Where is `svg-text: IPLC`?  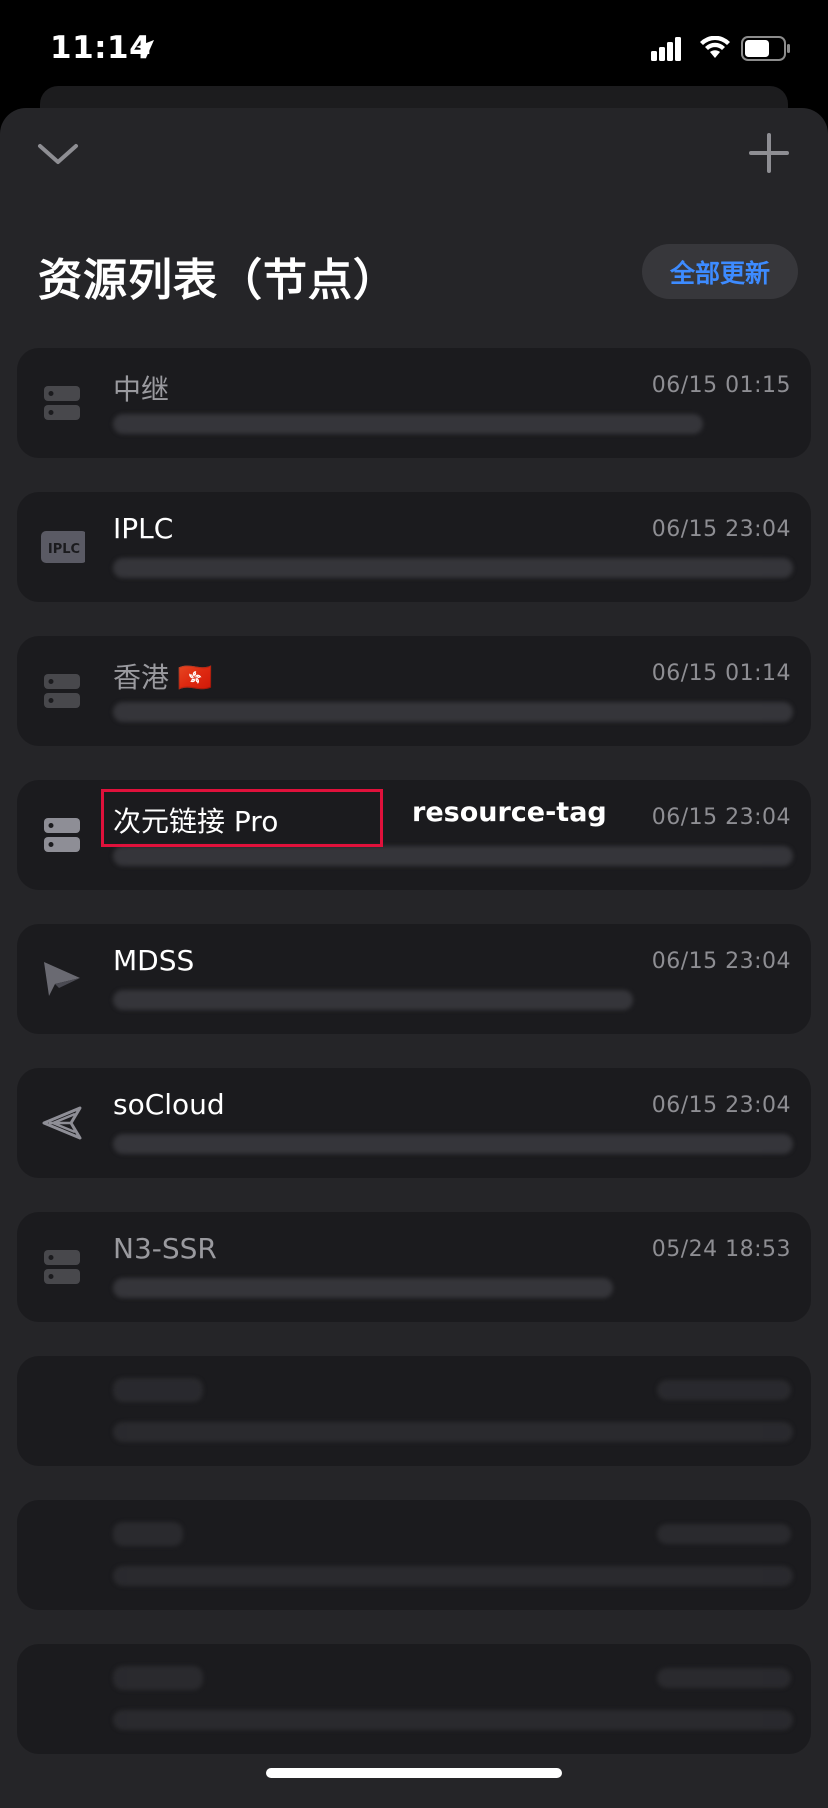 svg-text: IPLC is located at coordinates (64, 549).